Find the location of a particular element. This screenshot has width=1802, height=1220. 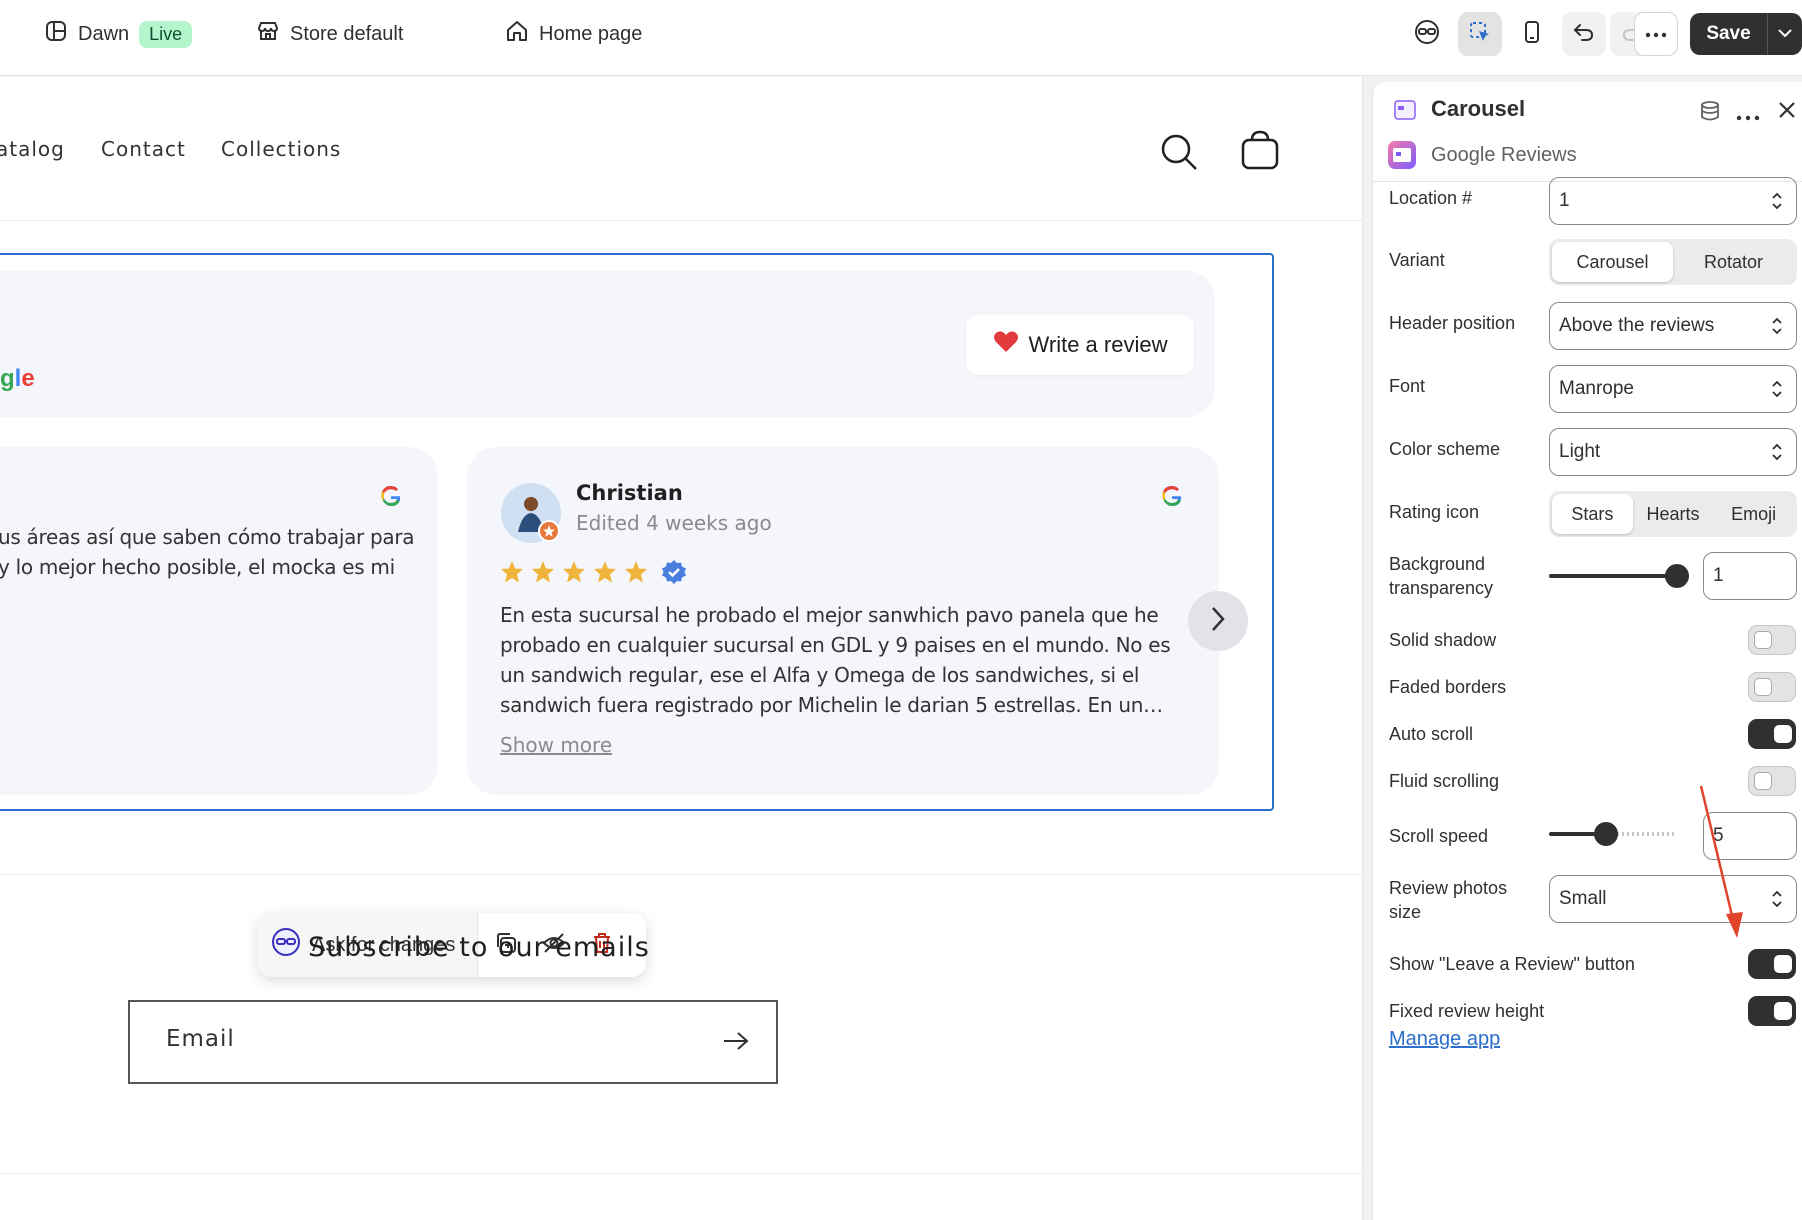

review-card is located at coordinates (219, 621).